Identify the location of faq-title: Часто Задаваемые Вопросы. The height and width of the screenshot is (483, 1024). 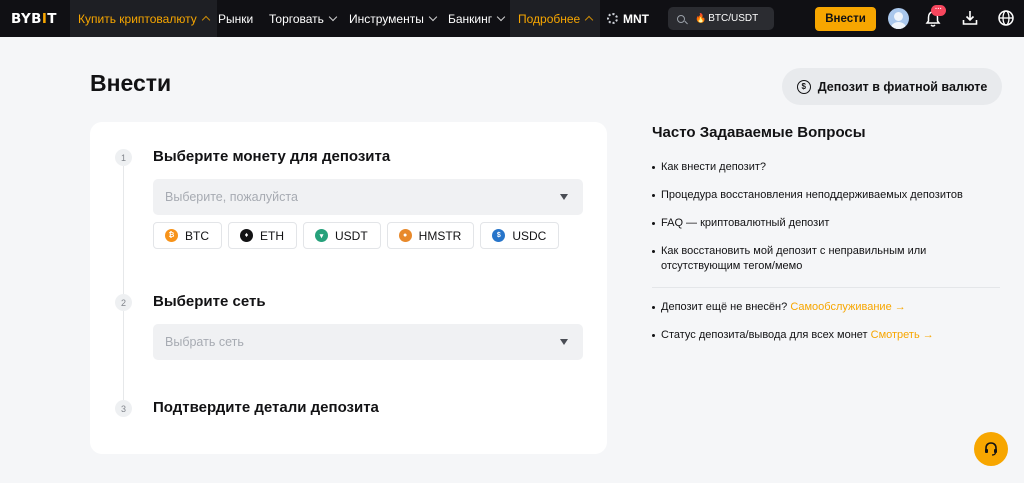
(759, 132).